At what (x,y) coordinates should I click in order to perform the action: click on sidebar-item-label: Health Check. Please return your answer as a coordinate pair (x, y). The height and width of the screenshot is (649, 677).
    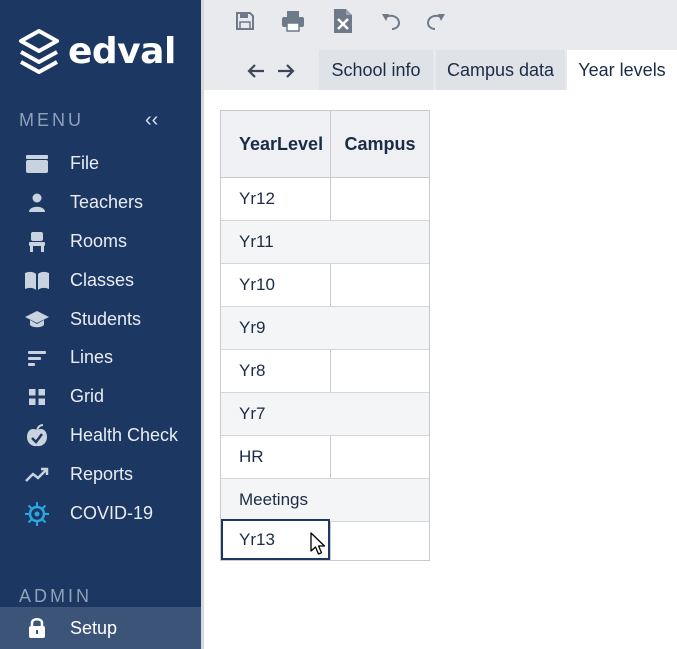
    Looking at the image, I should click on (124, 435).